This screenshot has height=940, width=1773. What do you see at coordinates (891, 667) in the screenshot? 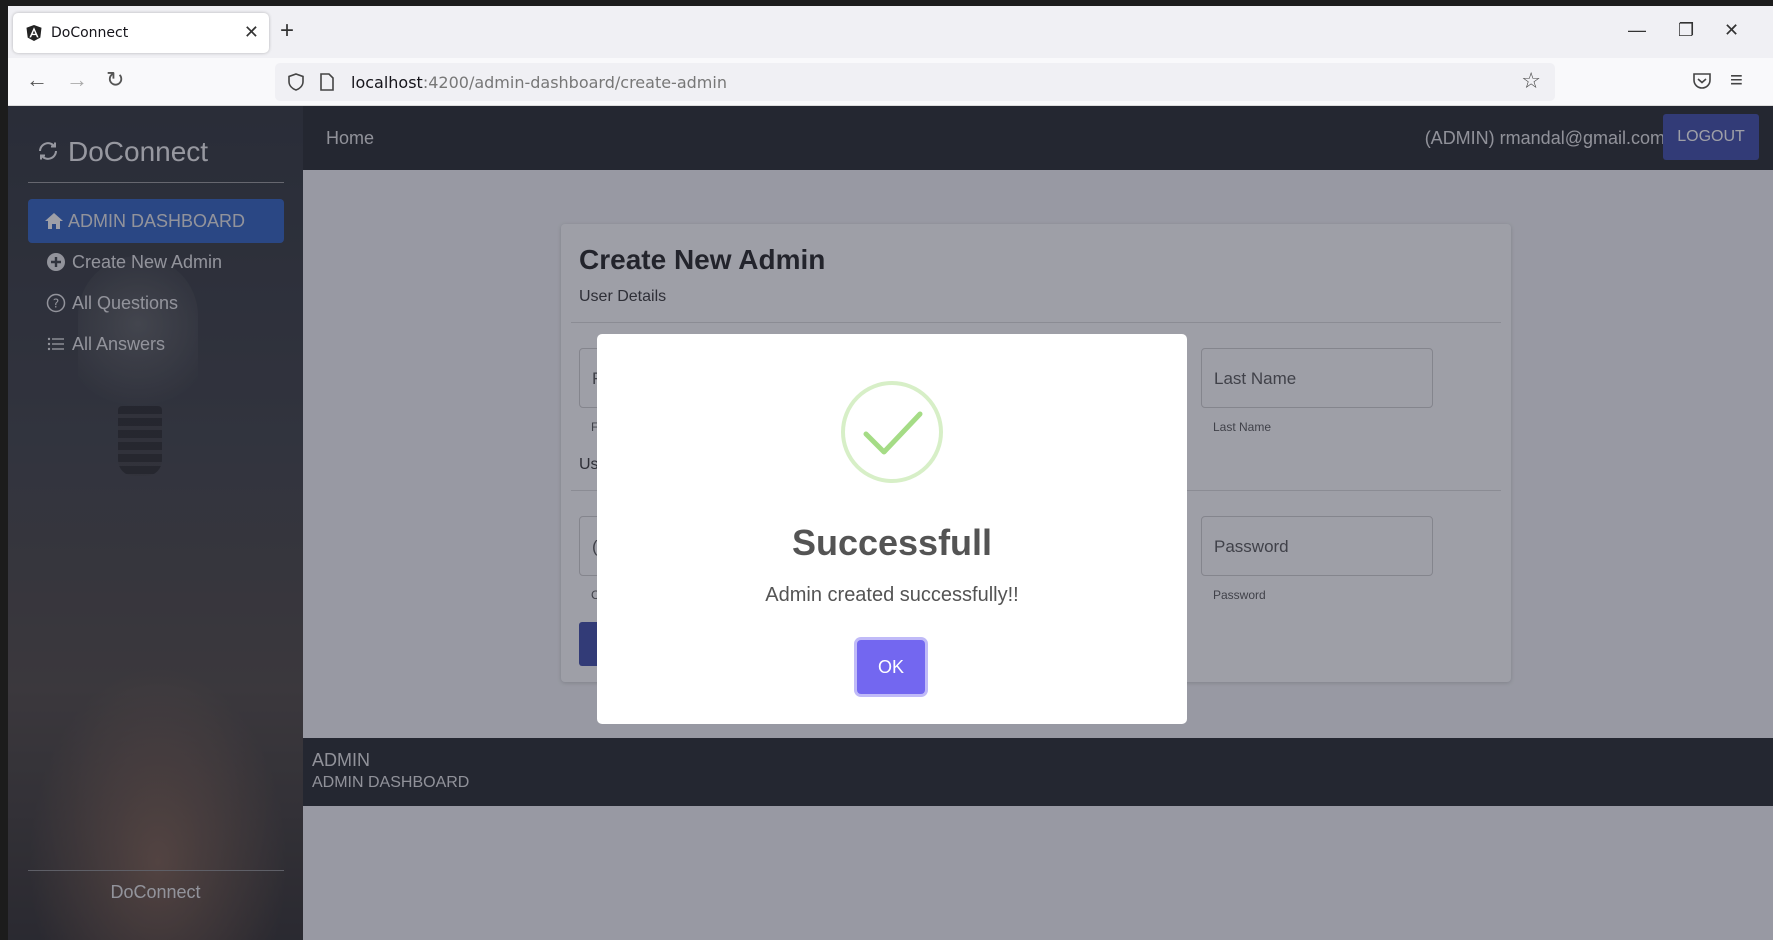
I see `ok-button: OK` at bounding box center [891, 667].